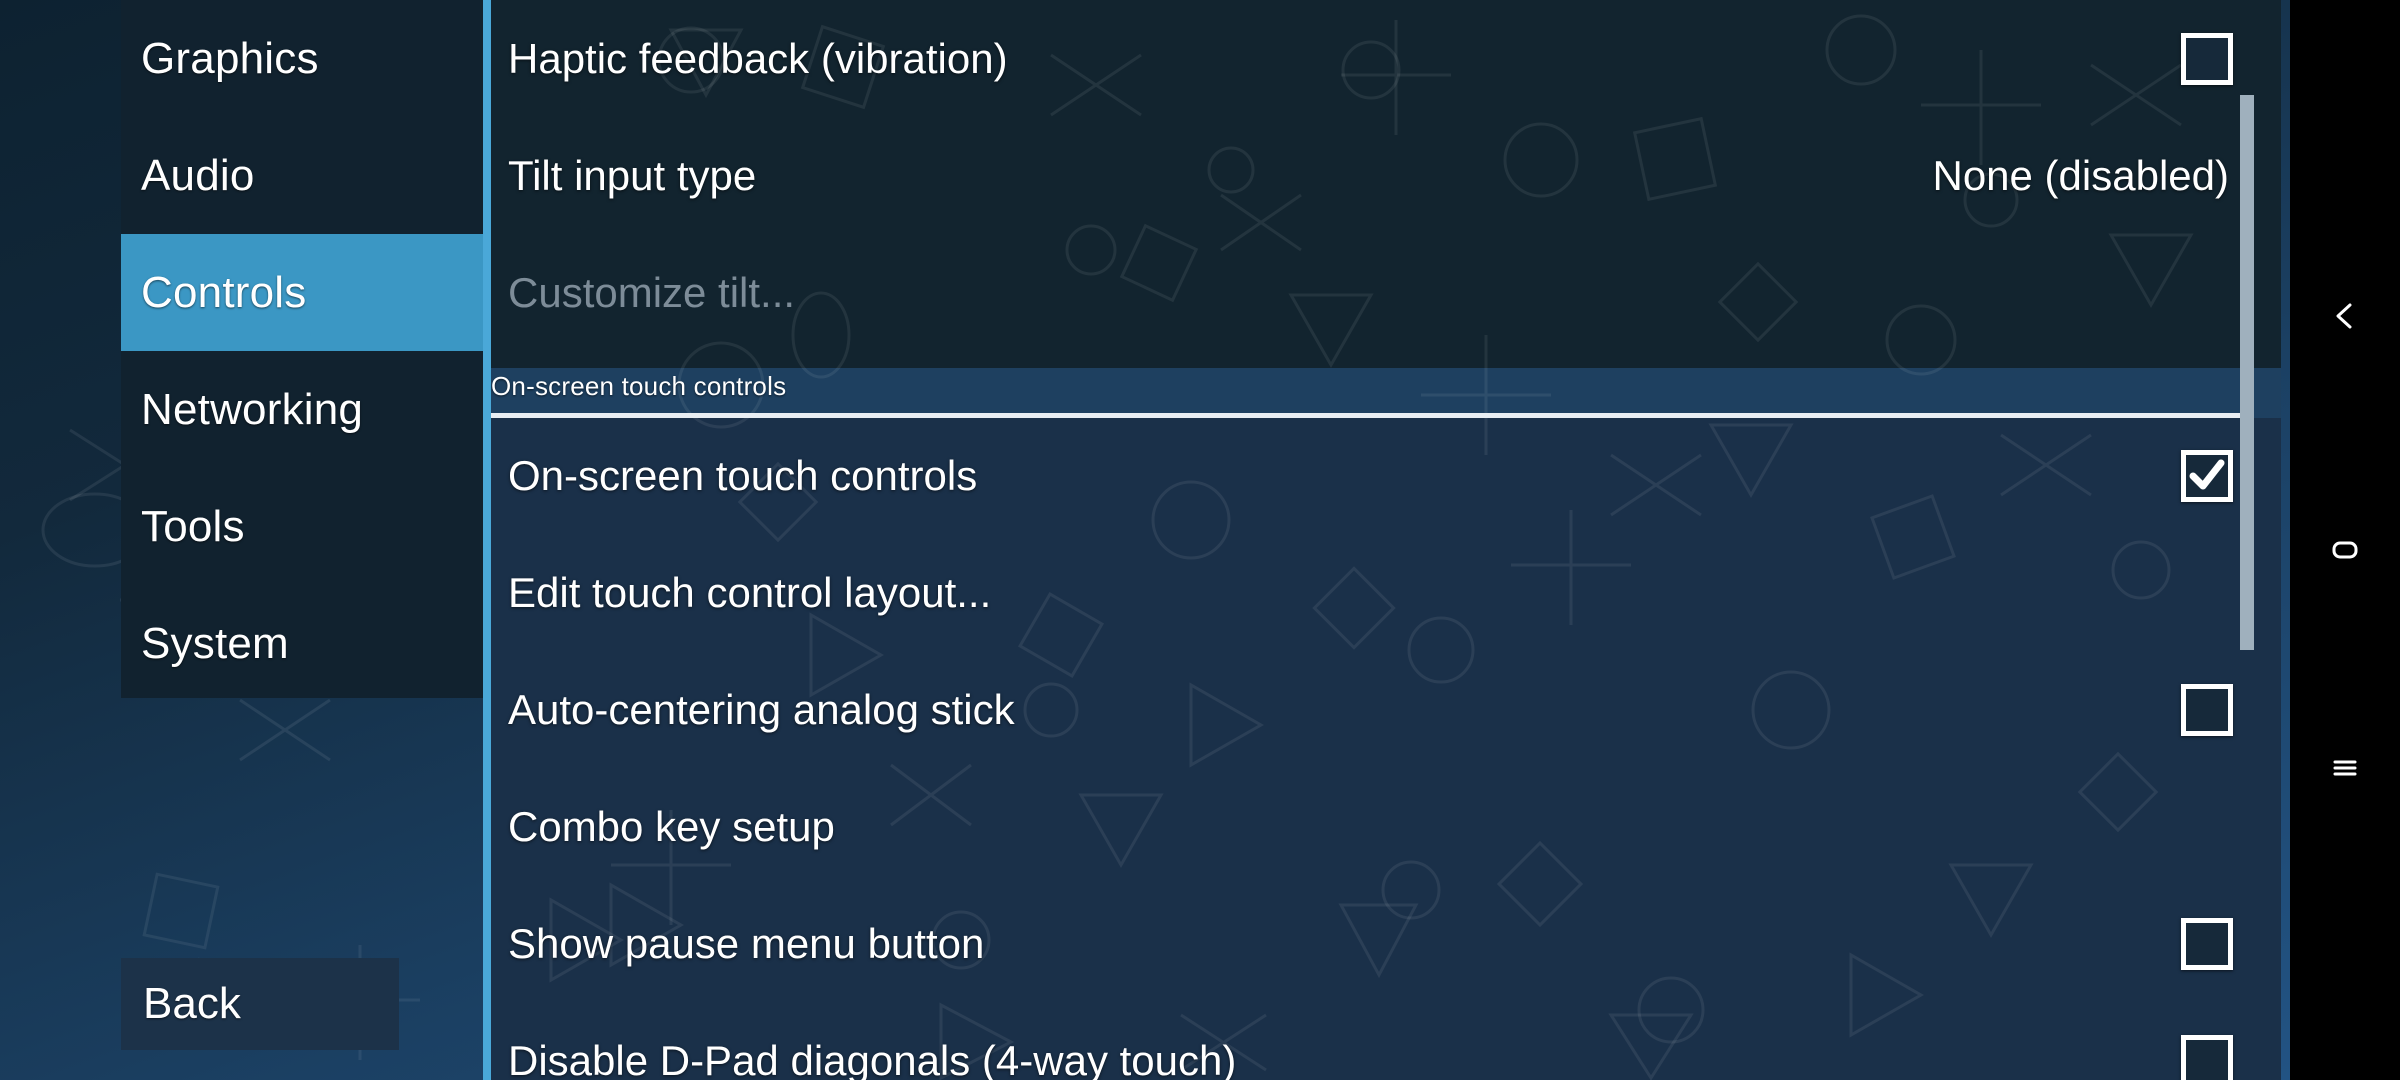  Describe the element at coordinates (302, 643) in the screenshot. I see `sidebar-item-system: System` at that location.